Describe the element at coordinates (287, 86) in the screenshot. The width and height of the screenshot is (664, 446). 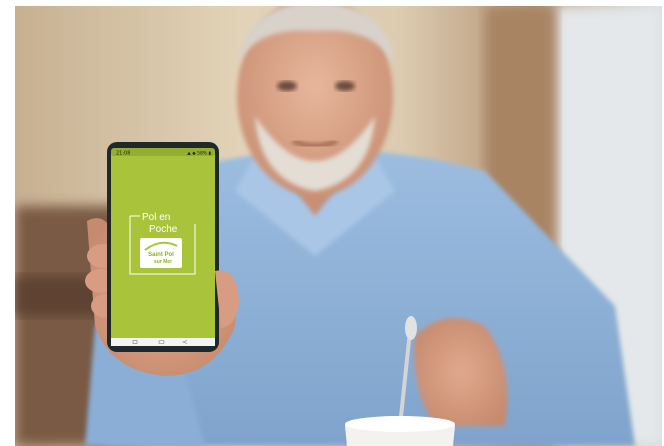
I see `left-eye` at that location.